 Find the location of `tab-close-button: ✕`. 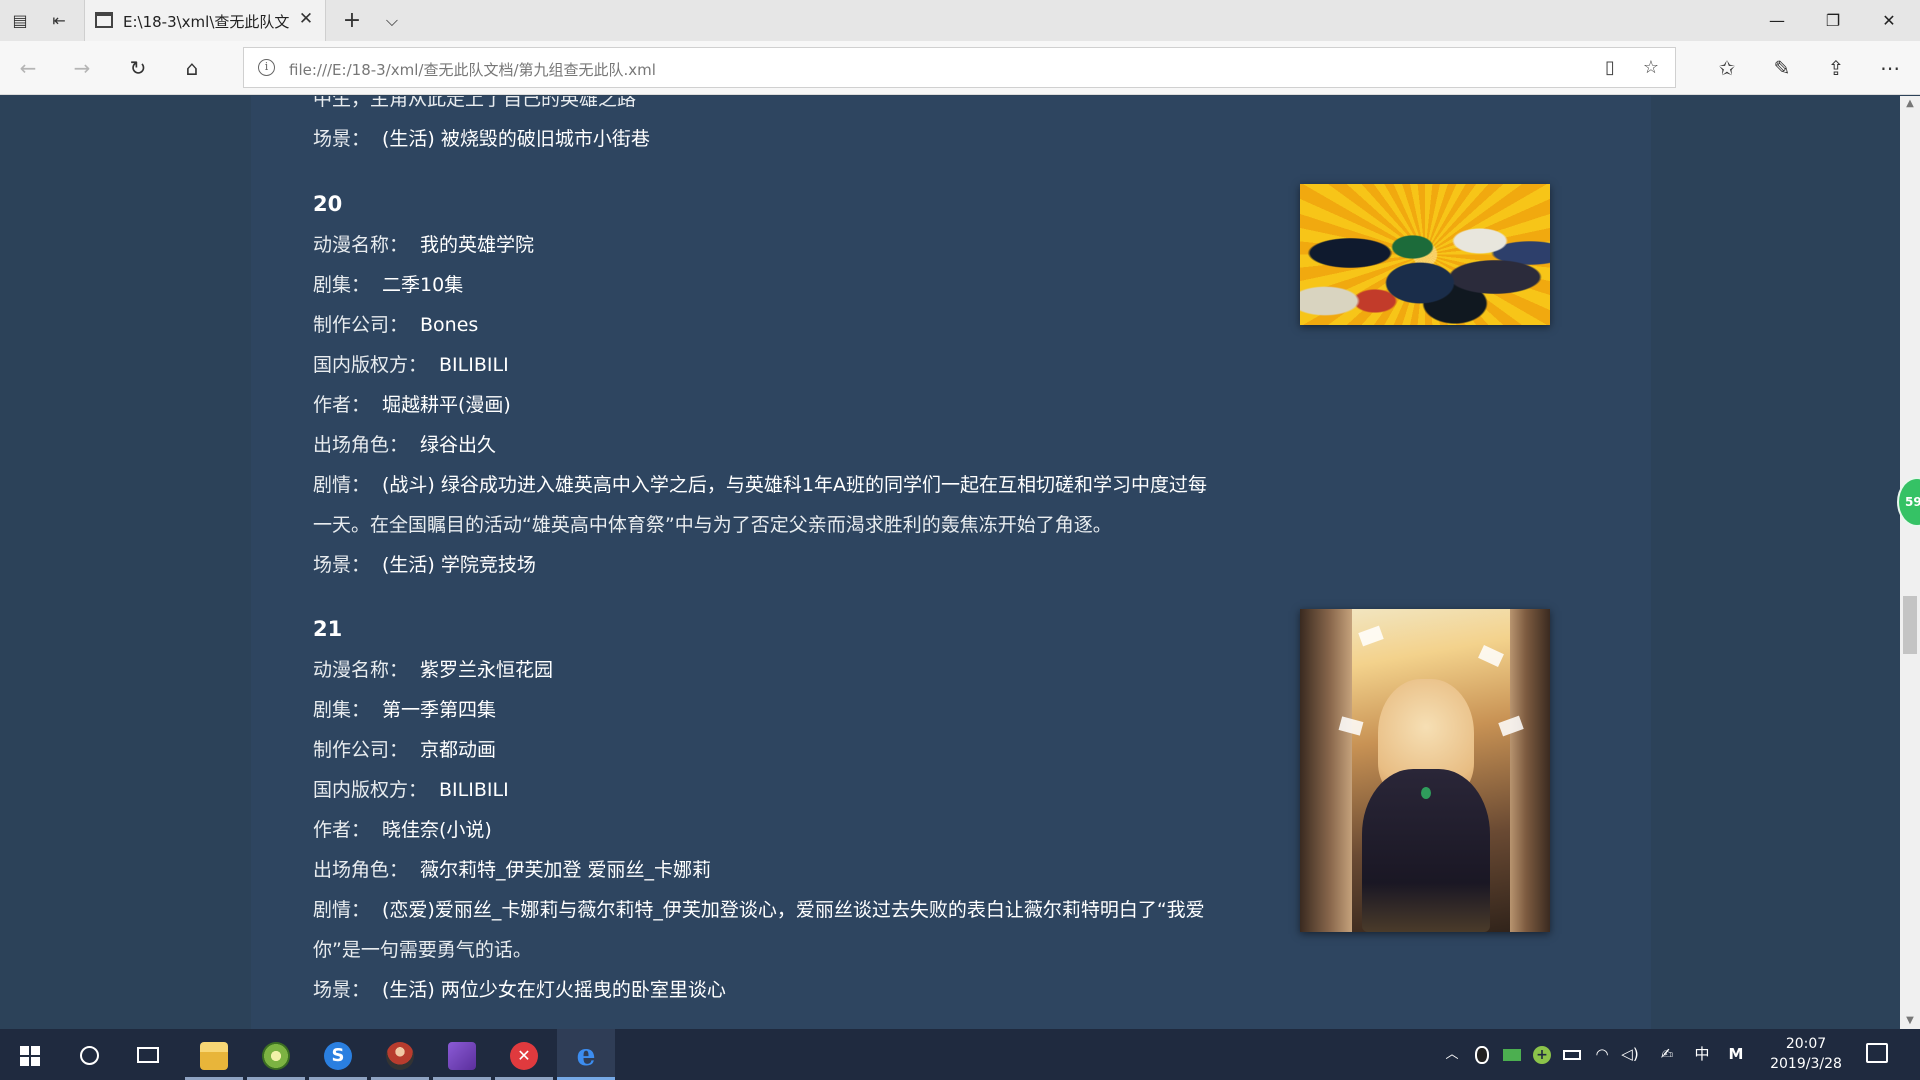

tab-close-button: ✕ is located at coordinates (306, 19).